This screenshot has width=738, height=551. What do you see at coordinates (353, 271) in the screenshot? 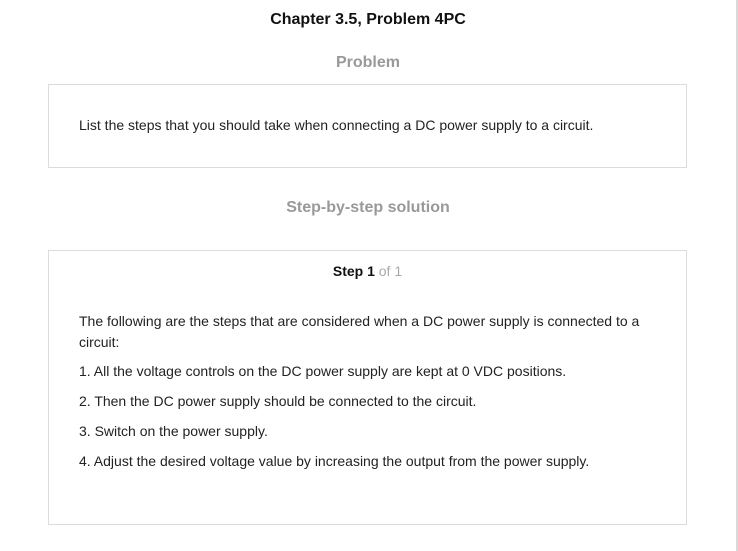
I see `step-label: Step 1` at bounding box center [353, 271].